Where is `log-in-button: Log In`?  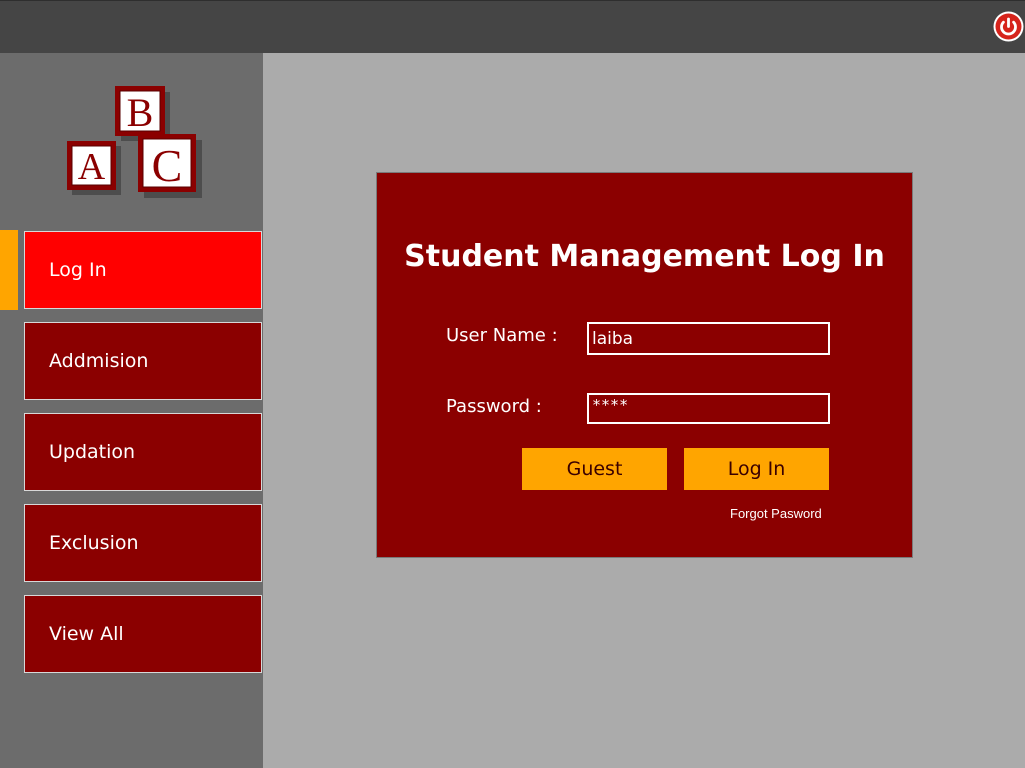
log-in-button: Log In is located at coordinates (756, 469).